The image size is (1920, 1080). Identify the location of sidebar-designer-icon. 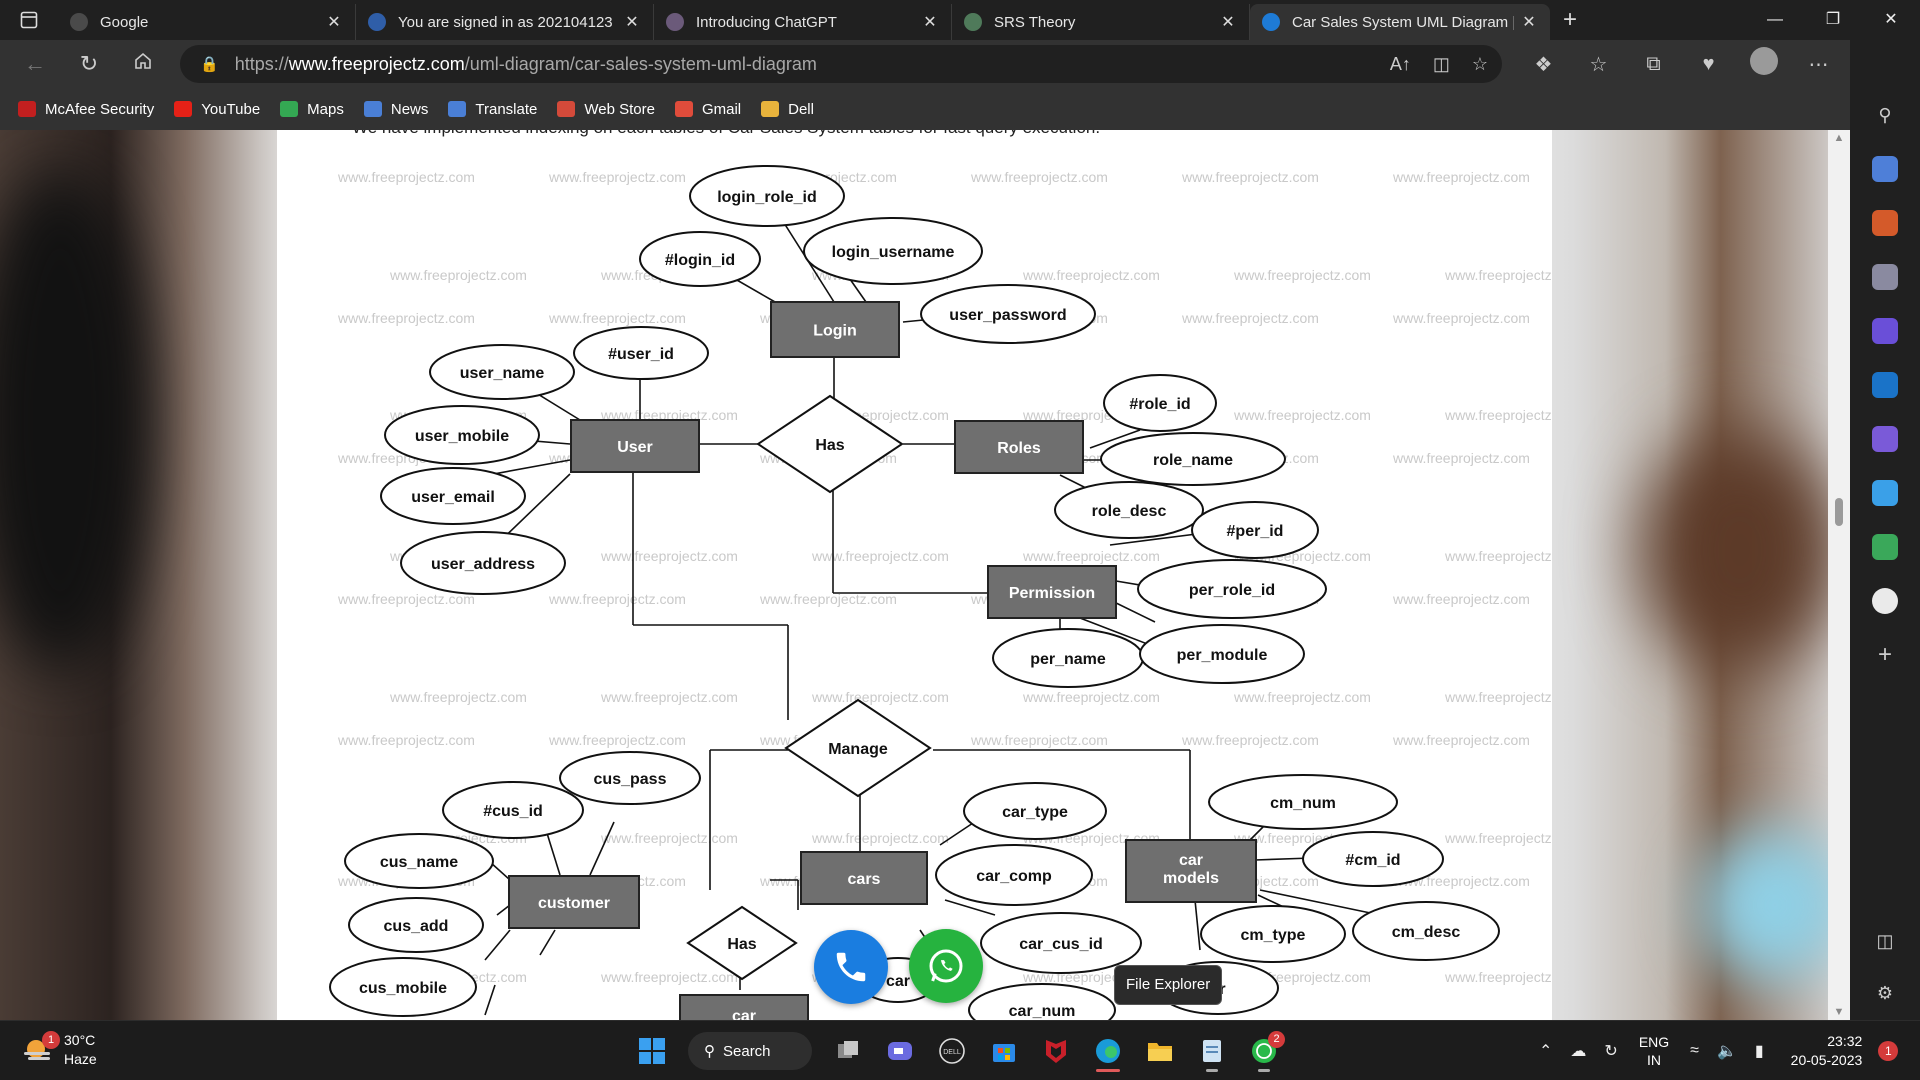
(1885, 439).